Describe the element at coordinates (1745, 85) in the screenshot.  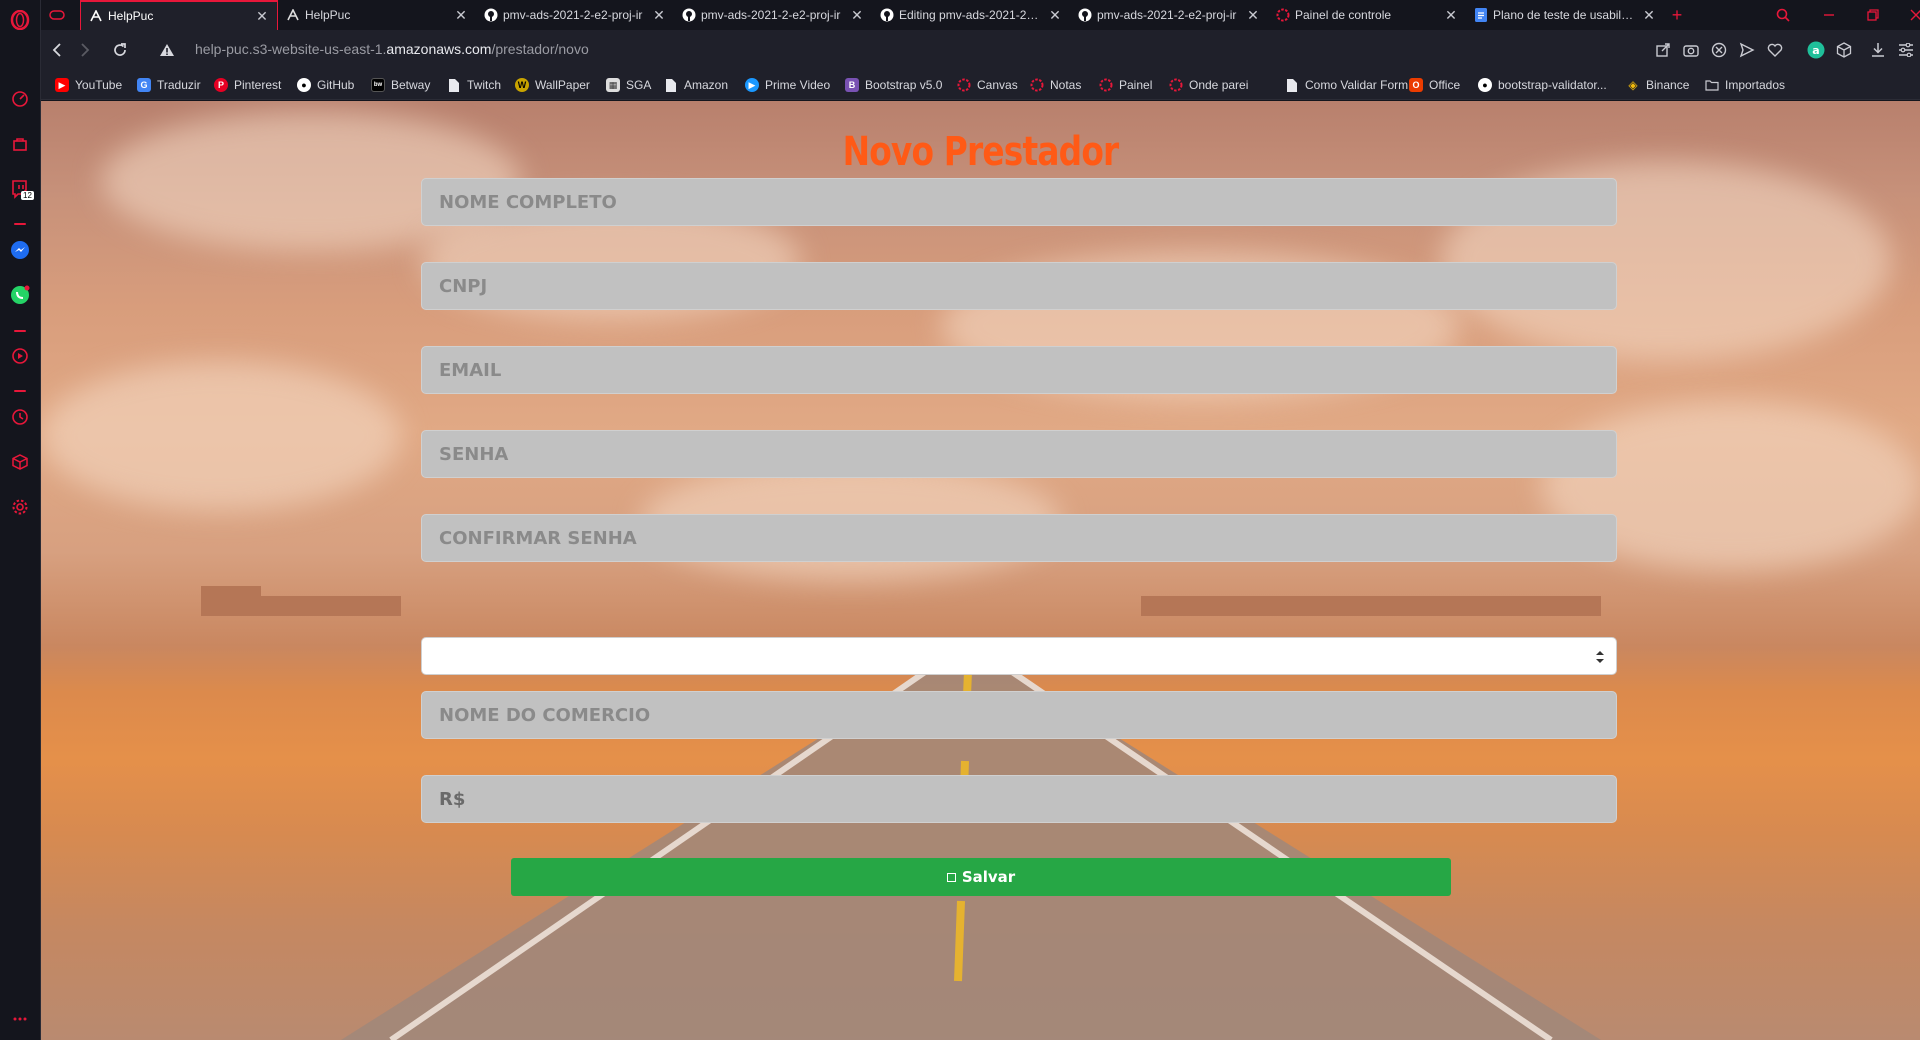
I see `bookmark-importados: Importados` at that location.